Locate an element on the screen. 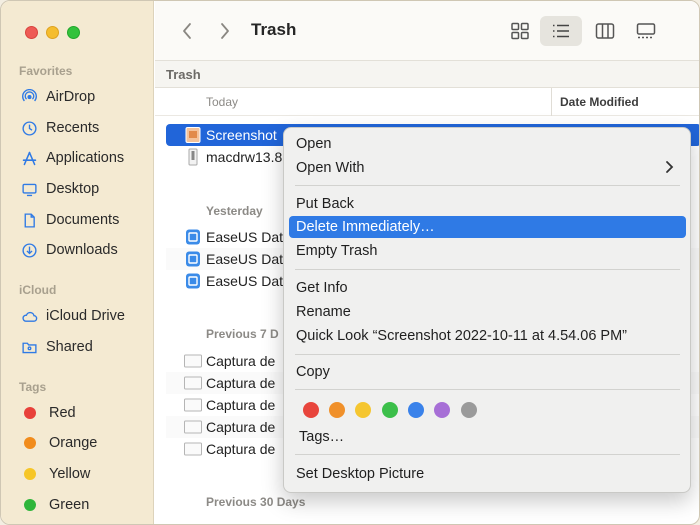  sidebar-item-label: Downloads is located at coordinates (82, 250).